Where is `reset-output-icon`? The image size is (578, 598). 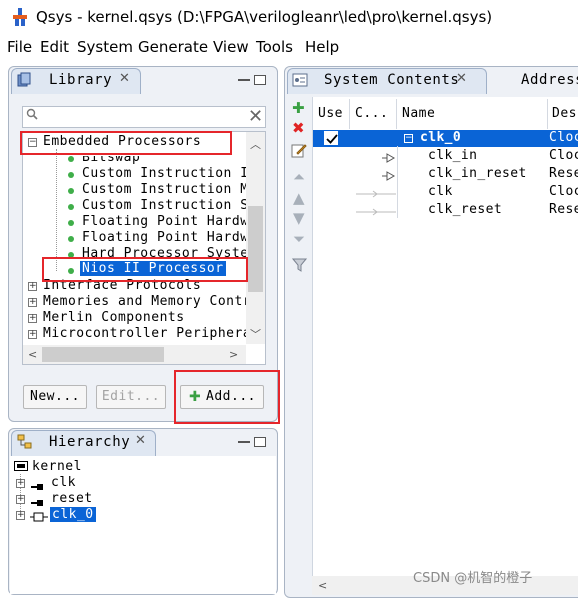 reset-output-icon is located at coordinates (376, 213).